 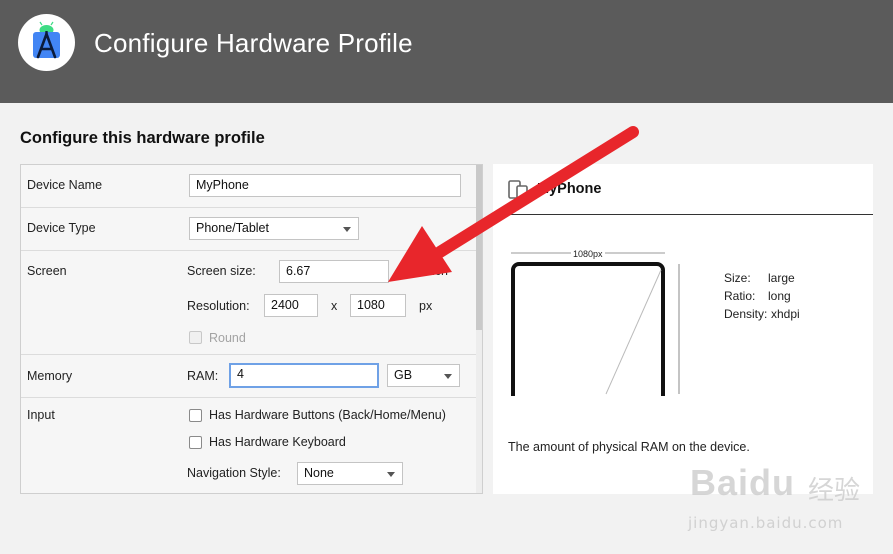 I want to click on android-studio-logo-icon, so click(x=46, y=42).